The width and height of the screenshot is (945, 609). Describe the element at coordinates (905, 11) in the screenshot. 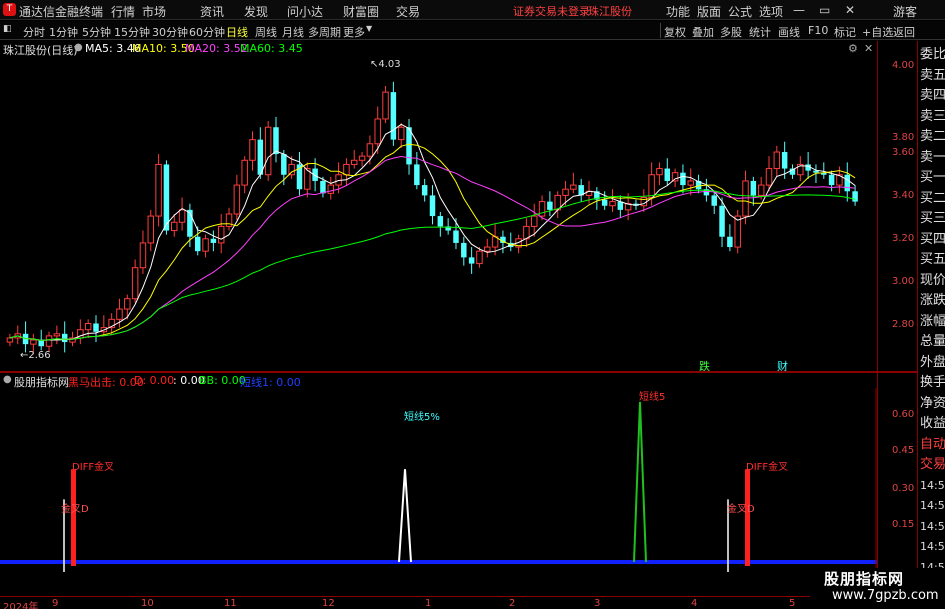

I see `user-label: 游客` at that location.